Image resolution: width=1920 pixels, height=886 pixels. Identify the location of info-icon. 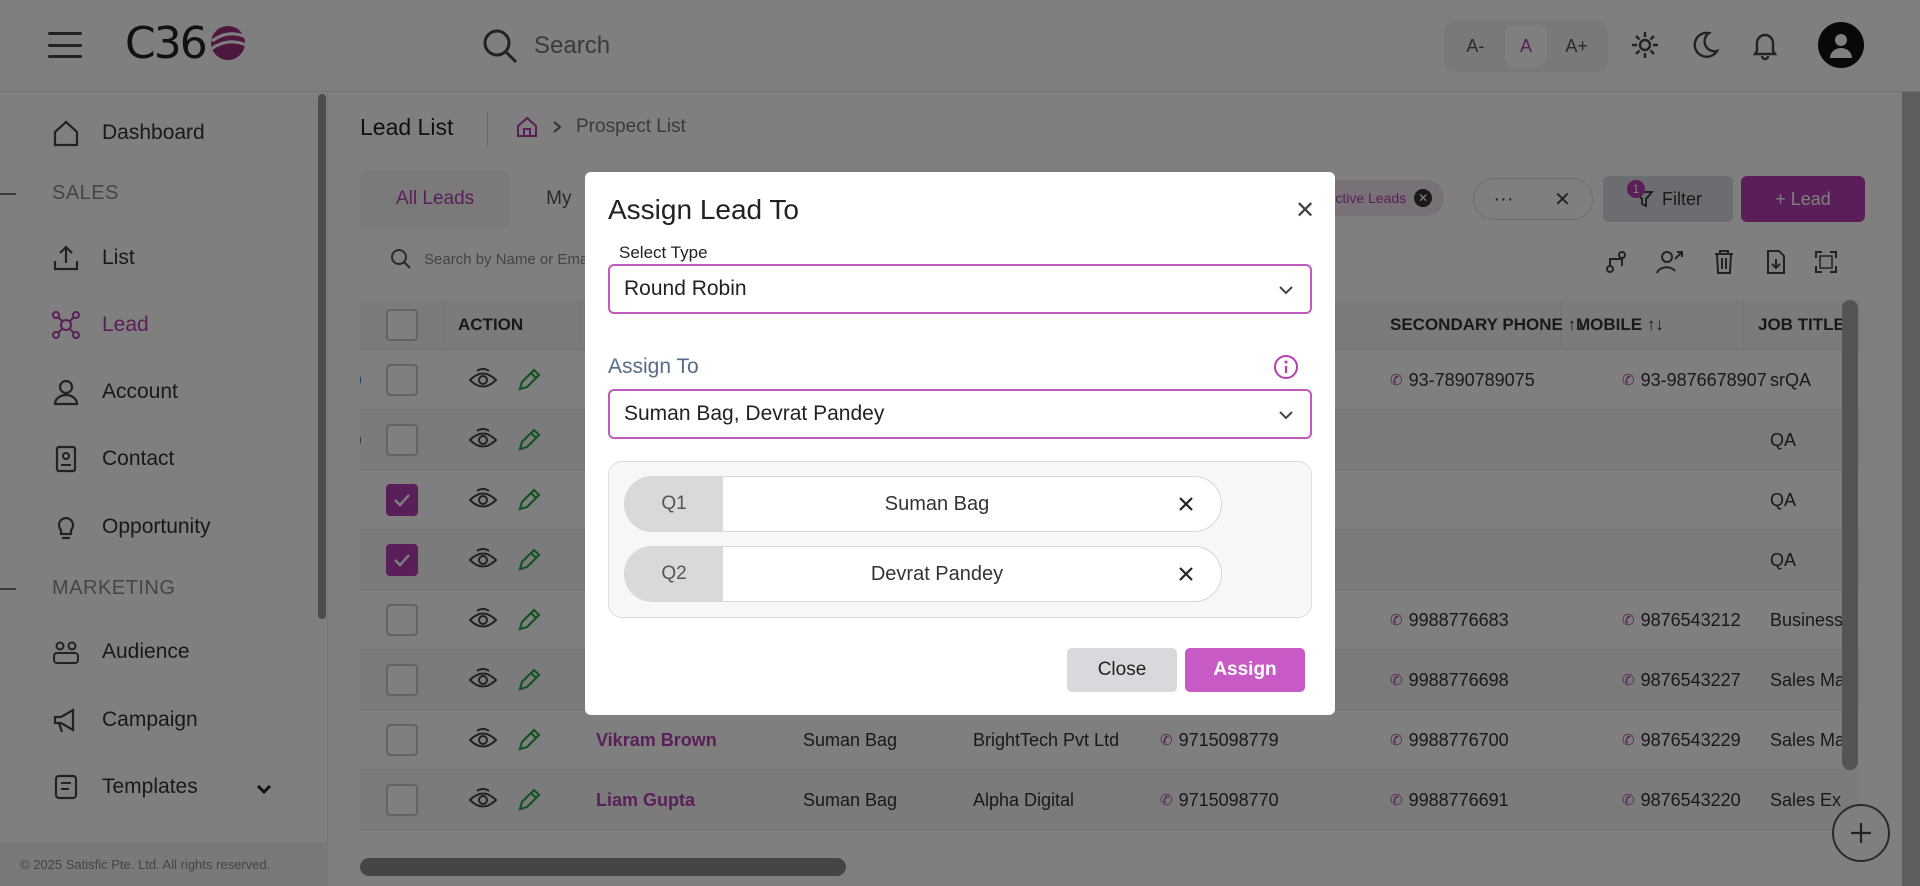
(1286, 367).